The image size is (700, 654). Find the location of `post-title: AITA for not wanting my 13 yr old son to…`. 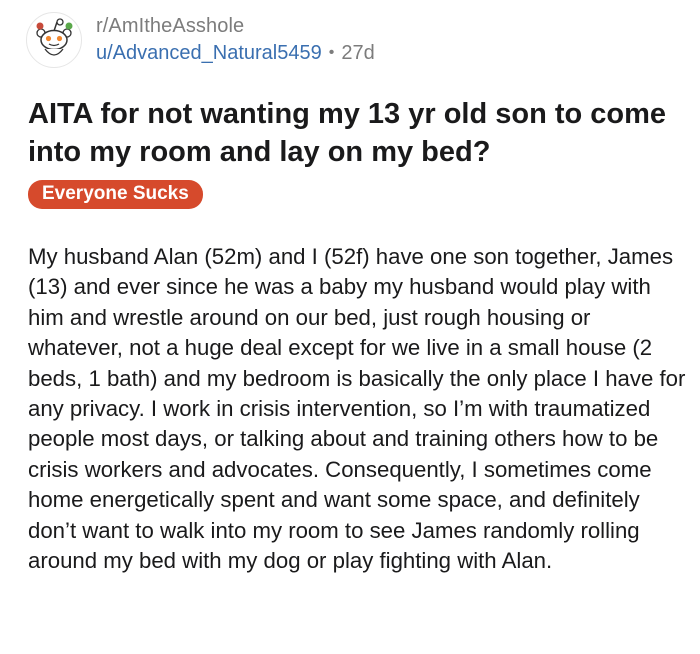

post-title: AITA for not wanting my 13 yr old son to… is located at coordinates (353, 133).